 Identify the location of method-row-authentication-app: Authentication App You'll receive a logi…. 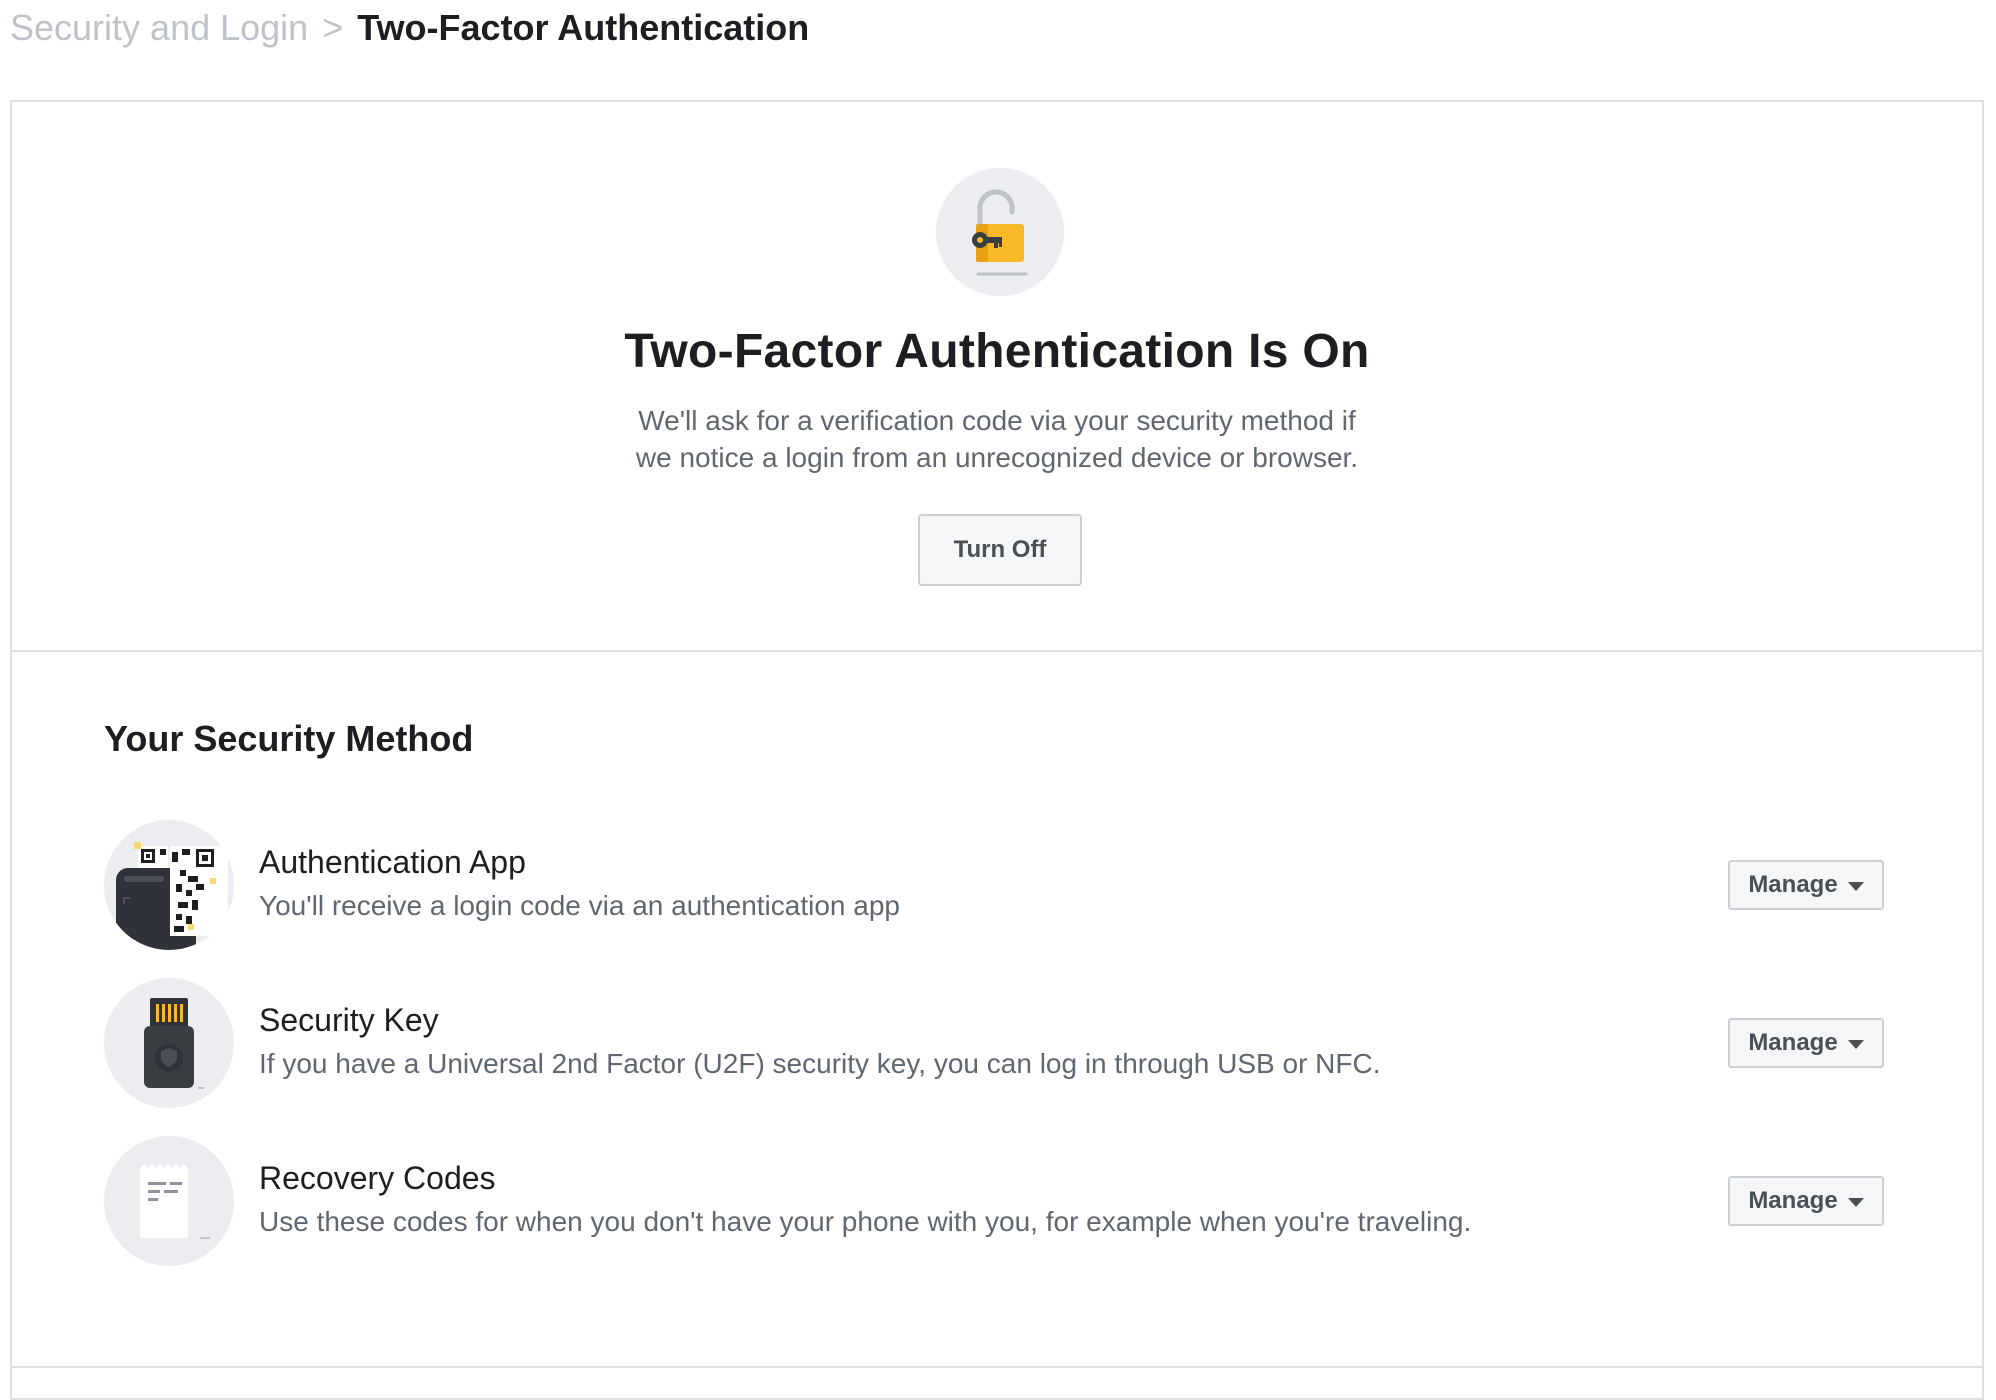
(999, 885).